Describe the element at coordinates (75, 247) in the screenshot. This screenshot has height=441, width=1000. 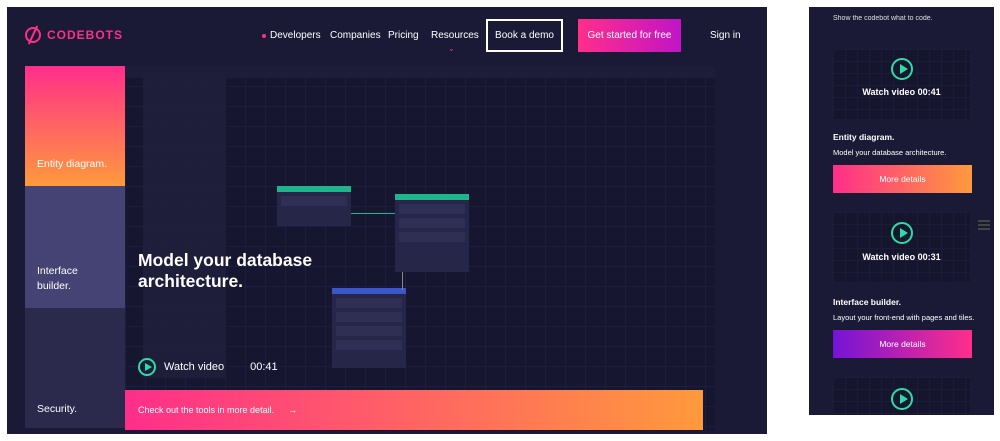
I see `sidebar-item-interface-builder: Interface builder.` at that location.